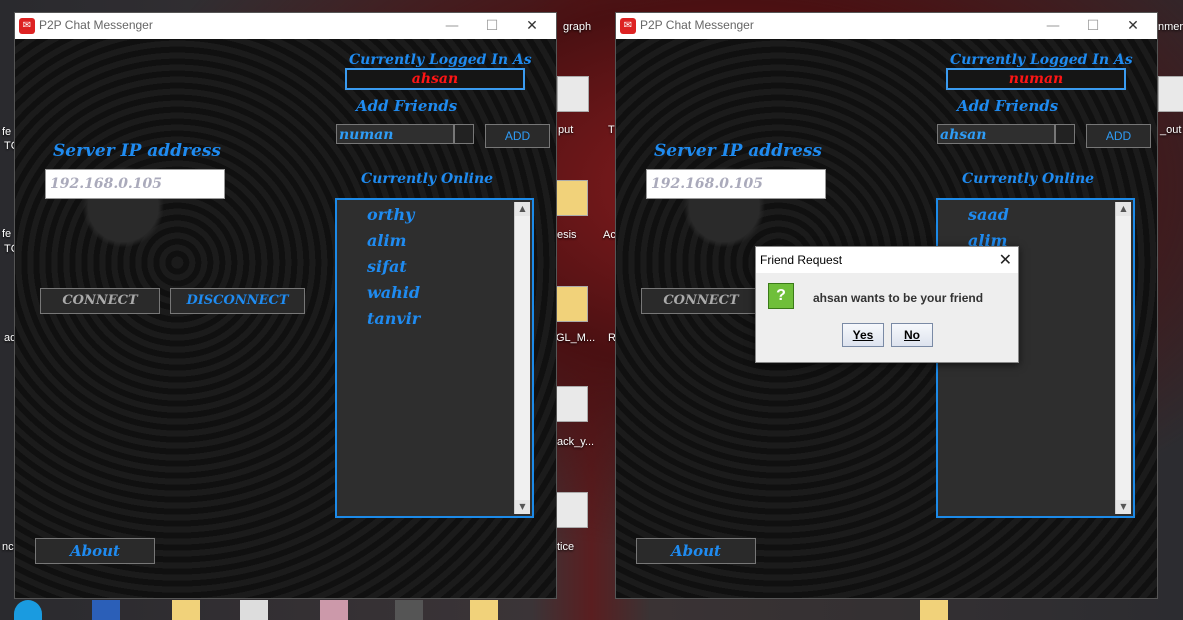 The width and height of the screenshot is (1183, 620). Describe the element at coordinates (393, 318) in the screenshot. I see `online-user-item: tanvir` at that location.